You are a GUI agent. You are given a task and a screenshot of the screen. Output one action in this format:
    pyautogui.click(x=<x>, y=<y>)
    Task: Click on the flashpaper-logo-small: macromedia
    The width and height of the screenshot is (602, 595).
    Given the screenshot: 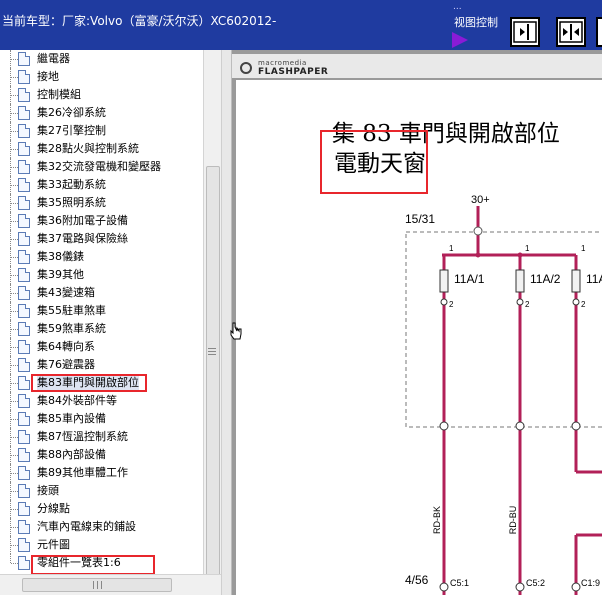 What is the action you would take?
    pyautogui.click(x=282, y=63)
    